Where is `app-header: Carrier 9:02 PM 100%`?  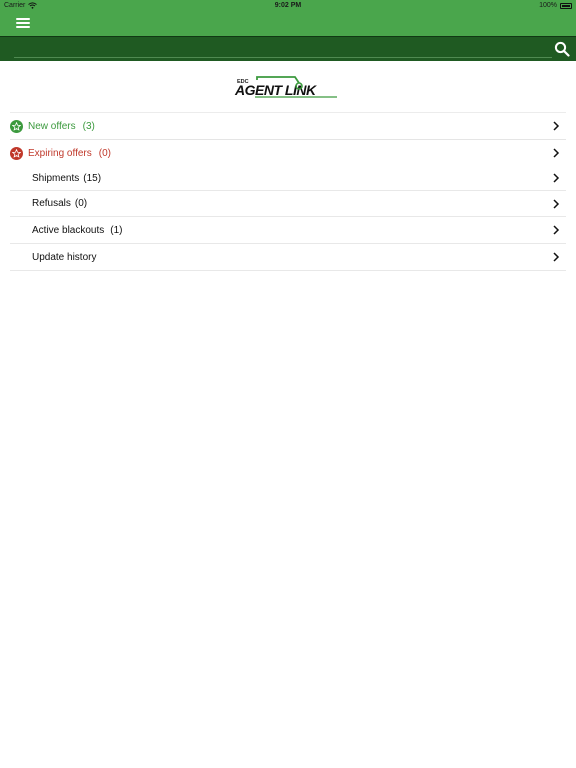 app-header: Carrier 9:02 PM 100% is located at coordinates (288, 18).